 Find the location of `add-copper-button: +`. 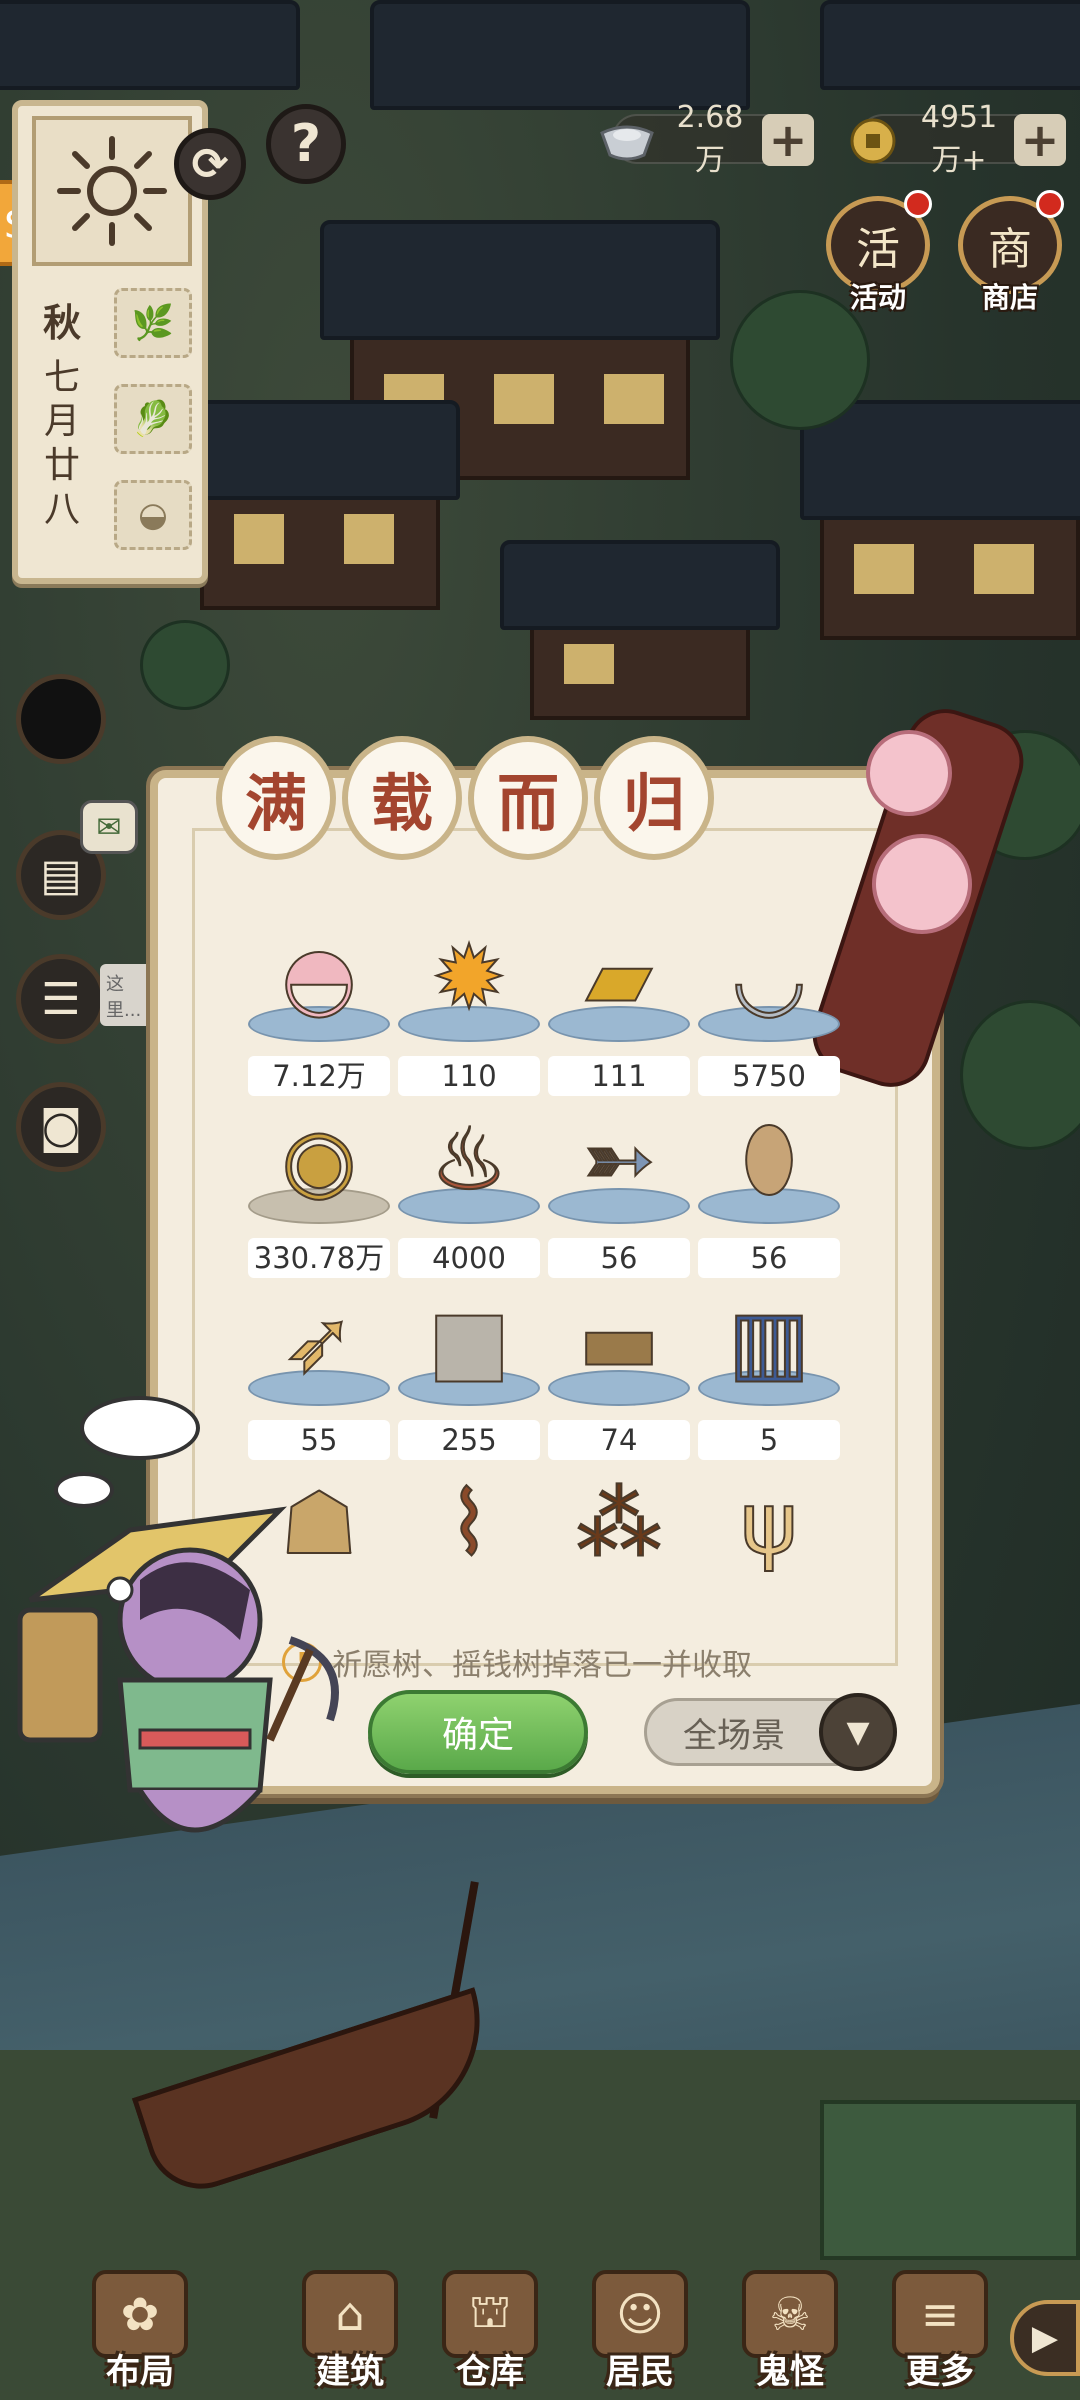

add-copper-button: + is located at coordinates (1040, 140).